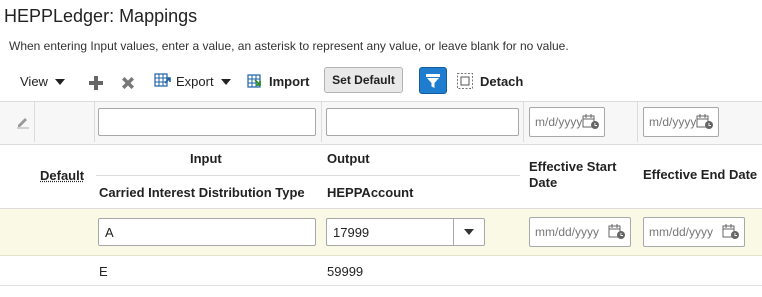  I want to click on detach-button: Detach, so click(489, 81).